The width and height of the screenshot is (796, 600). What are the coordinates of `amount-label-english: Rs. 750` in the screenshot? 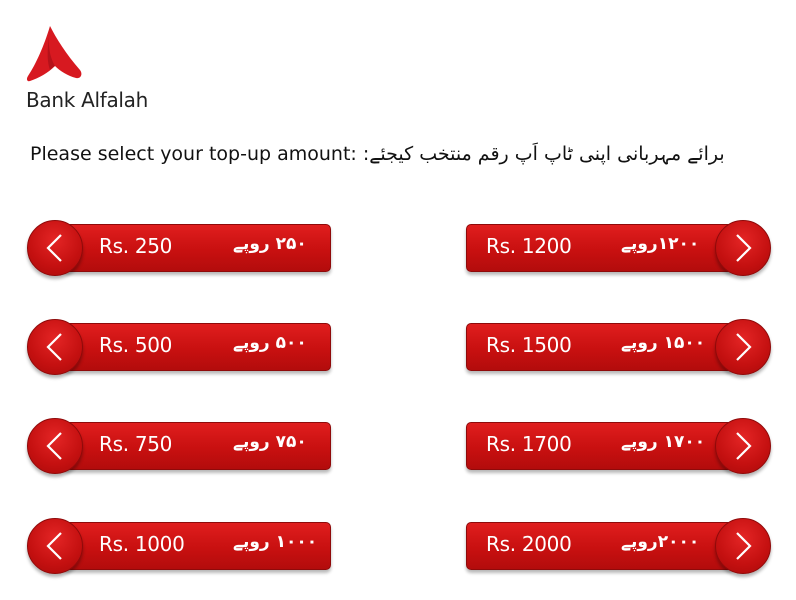 It's located at (136, 444).